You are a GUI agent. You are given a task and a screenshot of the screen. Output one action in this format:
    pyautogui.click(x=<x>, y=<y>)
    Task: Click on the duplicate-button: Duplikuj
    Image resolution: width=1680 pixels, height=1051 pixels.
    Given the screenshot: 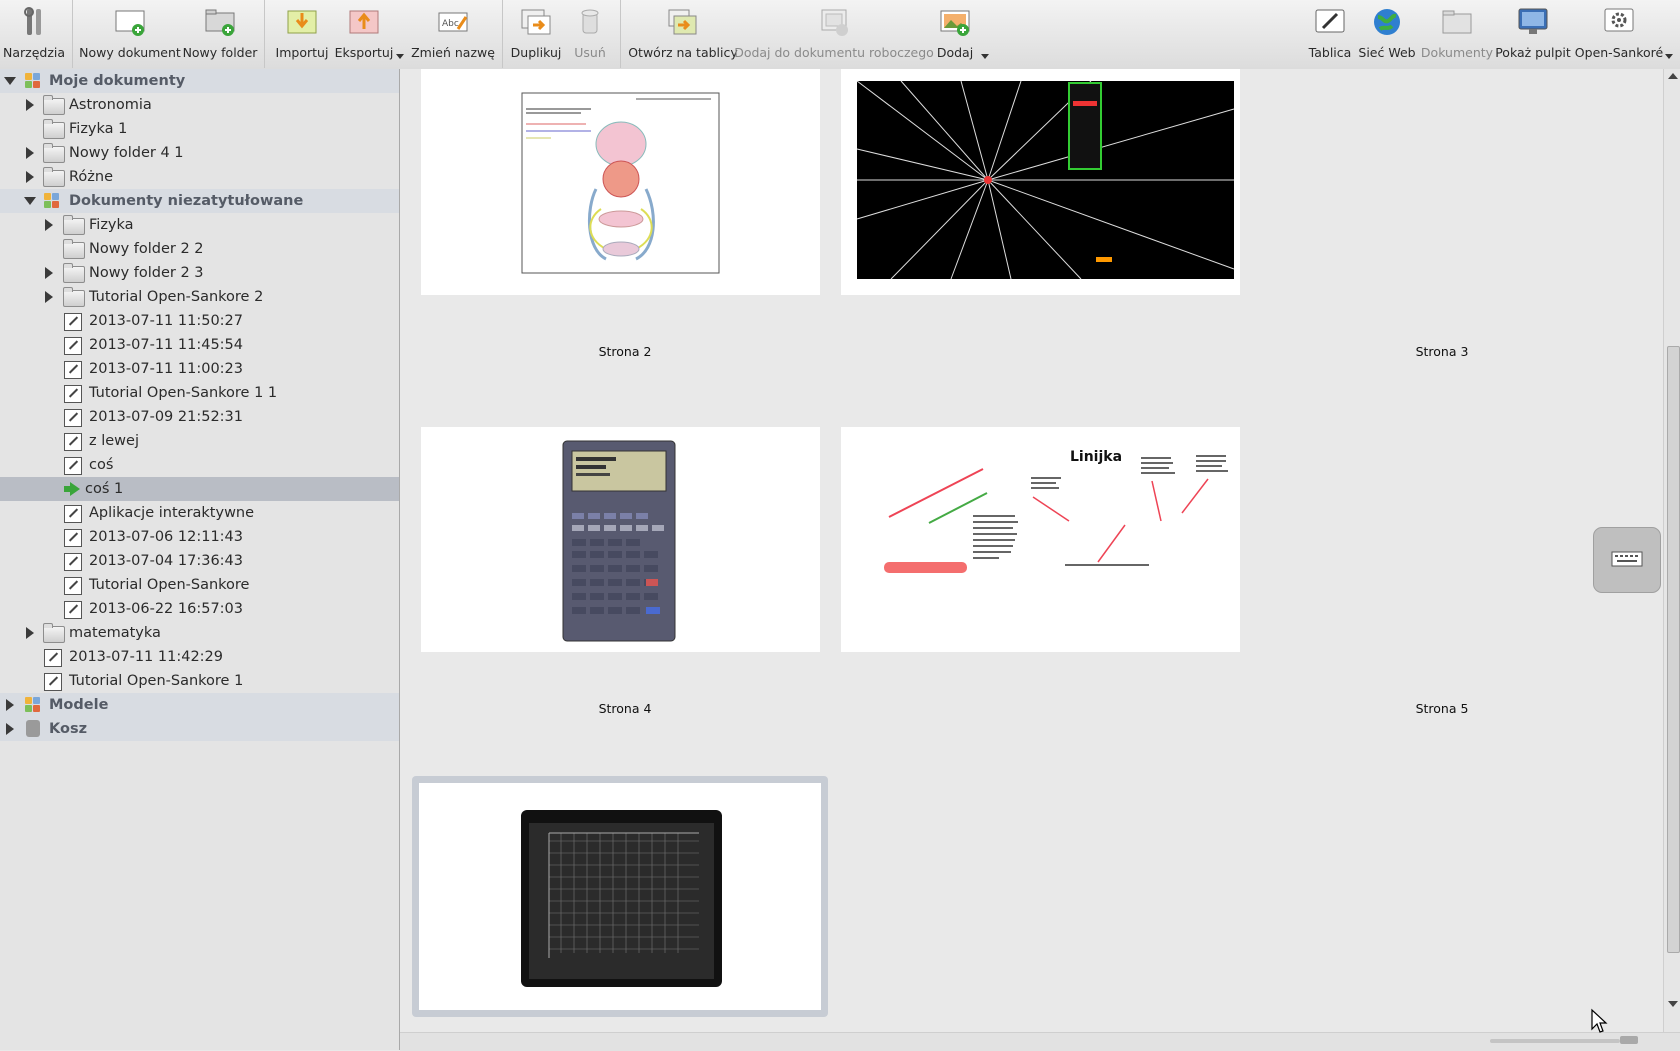 What is the action you would take?
    pyautogui.click(x=536, y=34)
    